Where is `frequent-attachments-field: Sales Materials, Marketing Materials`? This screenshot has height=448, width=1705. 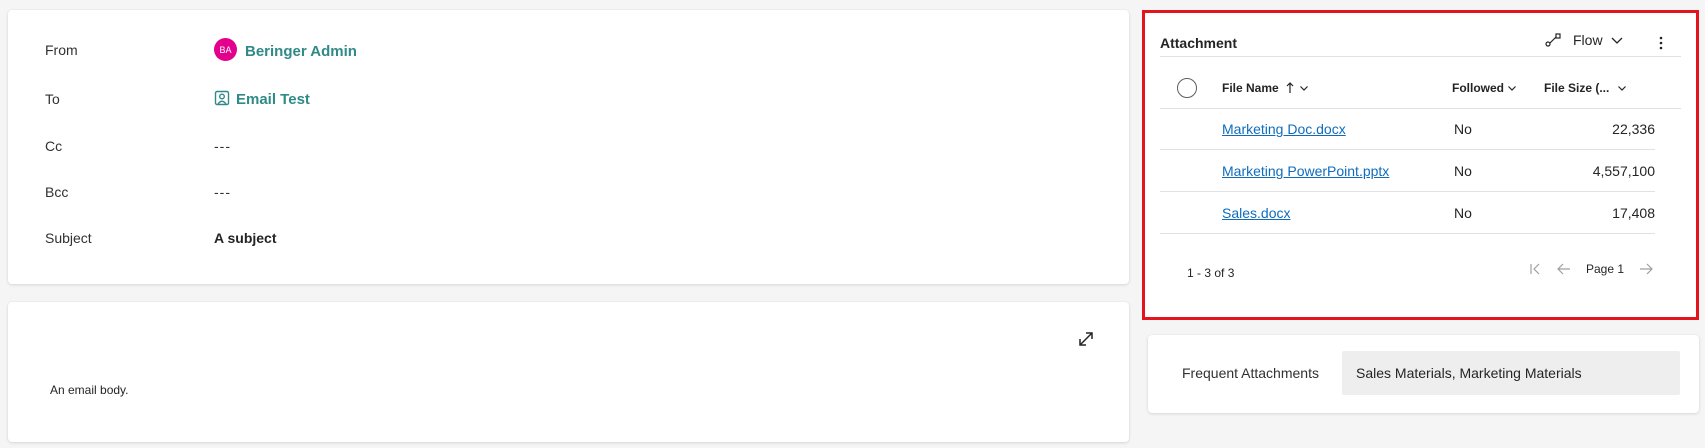 frequent-attachments-field: Sales Materials, Marketing Materials is located at coordinates (1511, 373).